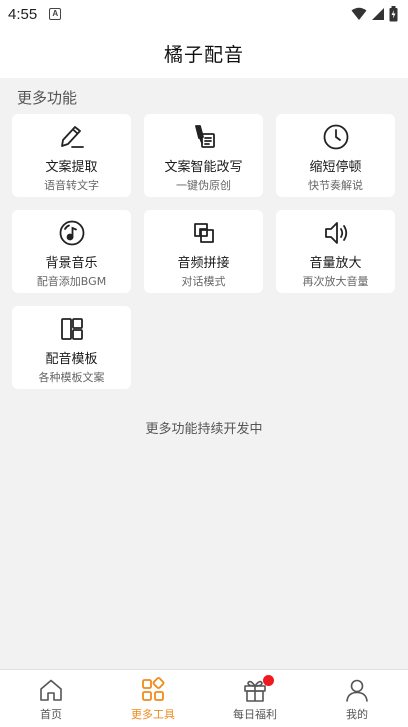 The width and height of the screenshot is (408, 727). I want to click on tab-more-tools: 更多工具, so click(153, 698).